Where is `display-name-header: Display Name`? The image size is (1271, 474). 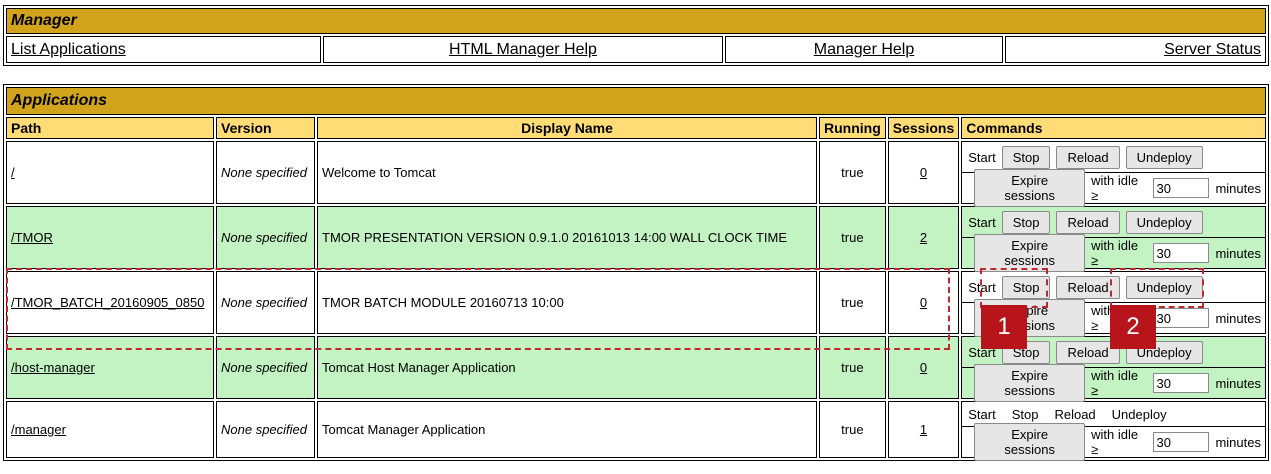
display-name-header: Display Name is located at coordinates (567, 128).